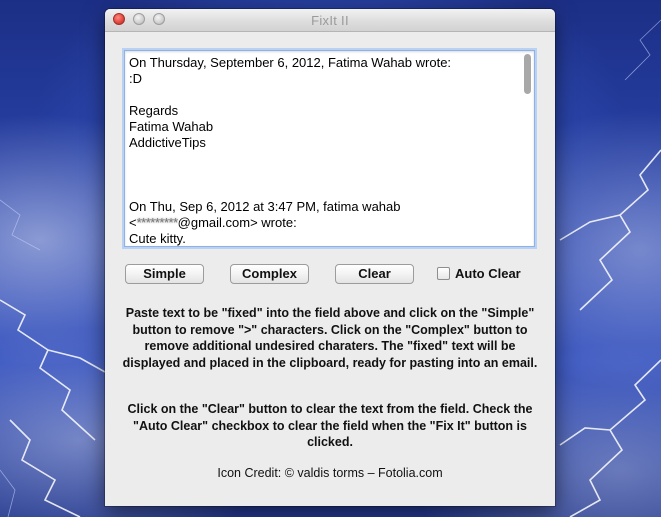 This screenshot has width=661, height=517. Describe the element at coordinates (157, 222) in the screenshot. I see `obscured-email: *********` at that location.